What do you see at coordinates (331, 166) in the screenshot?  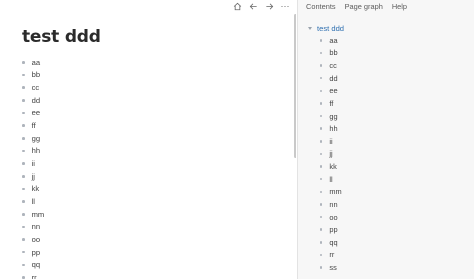 I see `outline-item: kk` at bounding box center [331, 166].